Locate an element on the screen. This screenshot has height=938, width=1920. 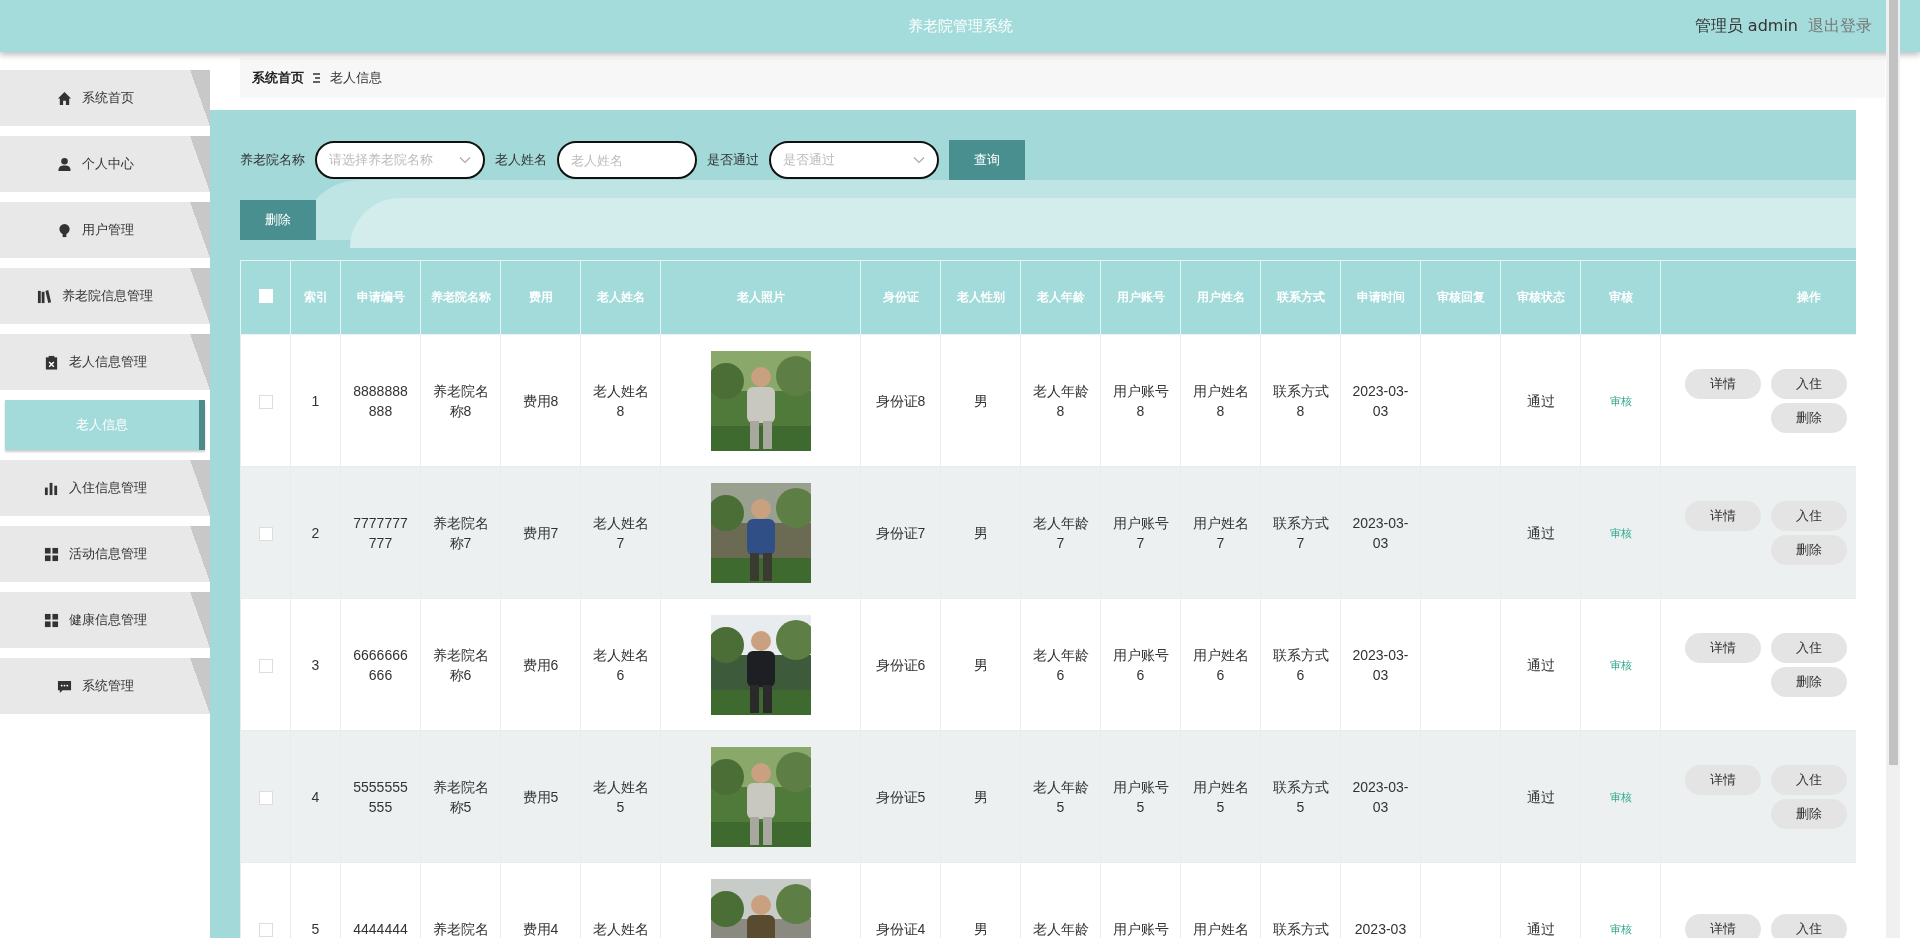
query-button: 查询 is located at coordinates (987, 160).